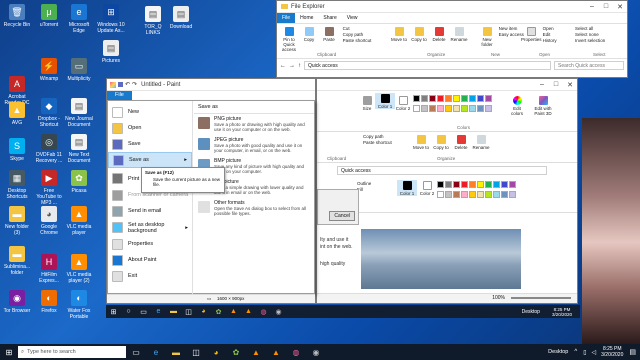 The image size is (640, 360). I want to click on paint-file-tab: File, so click(119, 95).